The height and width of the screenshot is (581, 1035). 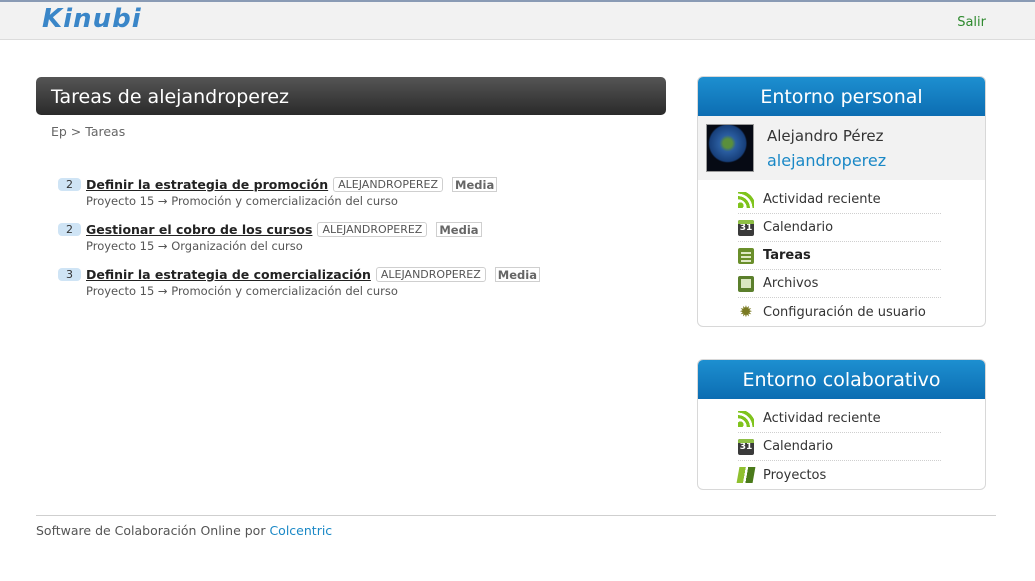 What do you see at coordinates (300, 530) in the screenshot?
I see `colcentric-link: Colcentric` at bounding box center [300, 530].